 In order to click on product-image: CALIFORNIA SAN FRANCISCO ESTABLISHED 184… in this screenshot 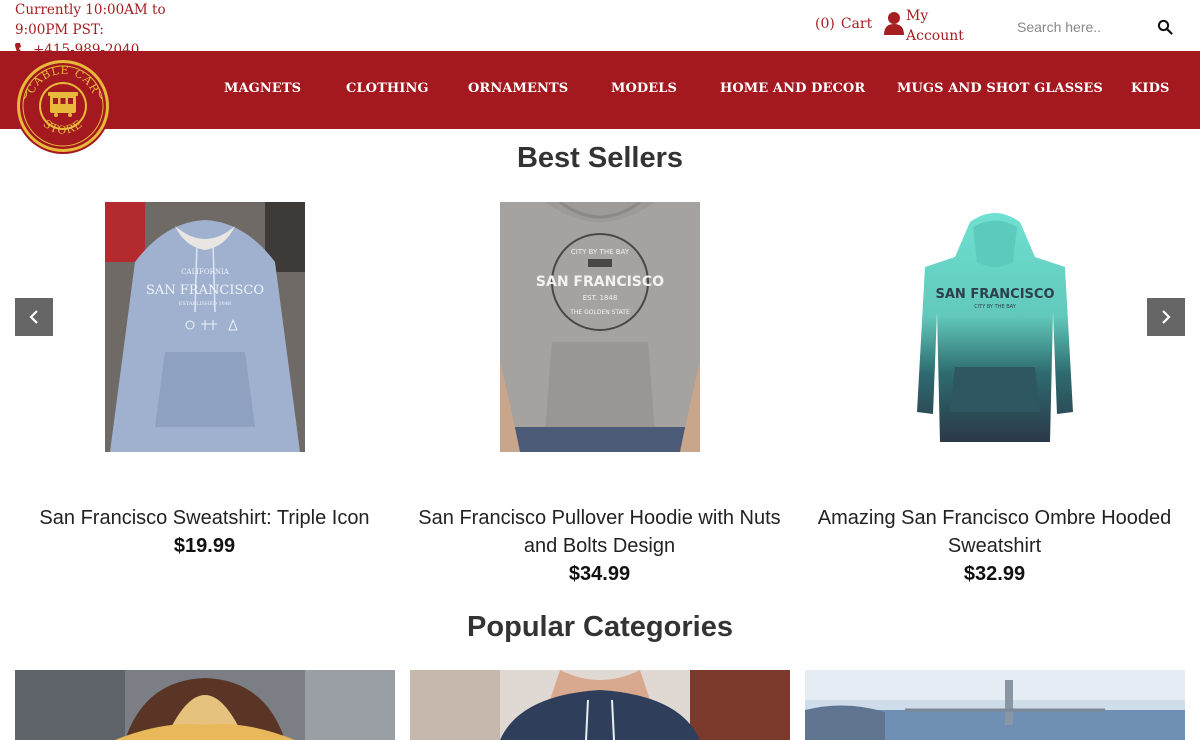, I will do `click(204, 327)`.